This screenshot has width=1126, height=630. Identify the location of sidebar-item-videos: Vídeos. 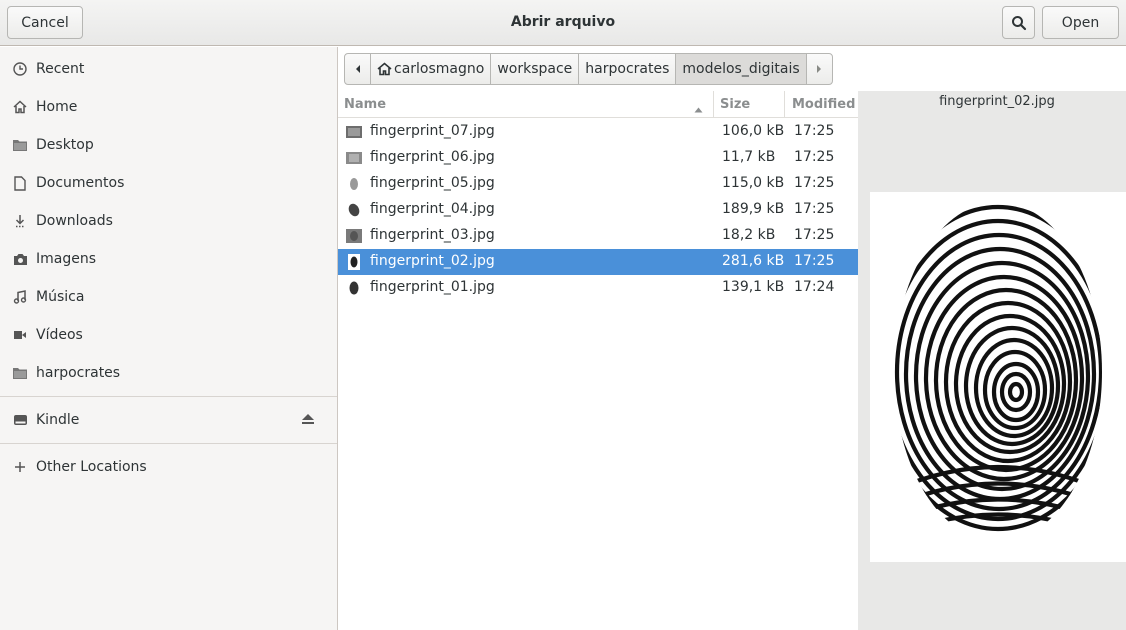
(168, 335).